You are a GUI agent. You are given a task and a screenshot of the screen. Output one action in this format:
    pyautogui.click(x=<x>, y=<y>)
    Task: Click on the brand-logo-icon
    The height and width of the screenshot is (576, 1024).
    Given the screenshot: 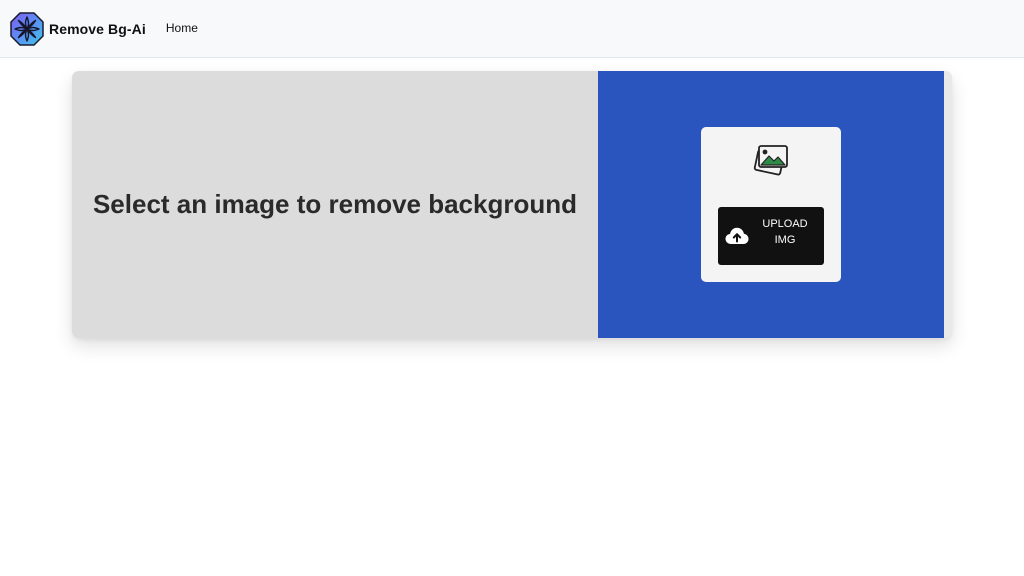 What is the action you would take?
    pyautogui.click(x=27, y=28)
    